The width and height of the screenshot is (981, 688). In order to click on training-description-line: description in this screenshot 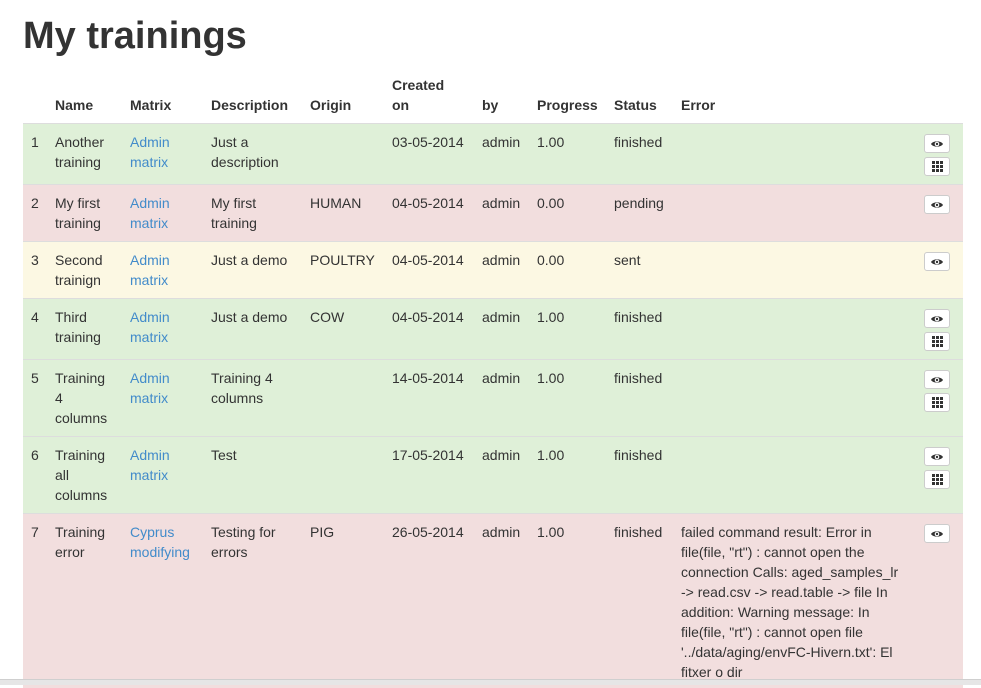, I will do `click(245, 162)`.